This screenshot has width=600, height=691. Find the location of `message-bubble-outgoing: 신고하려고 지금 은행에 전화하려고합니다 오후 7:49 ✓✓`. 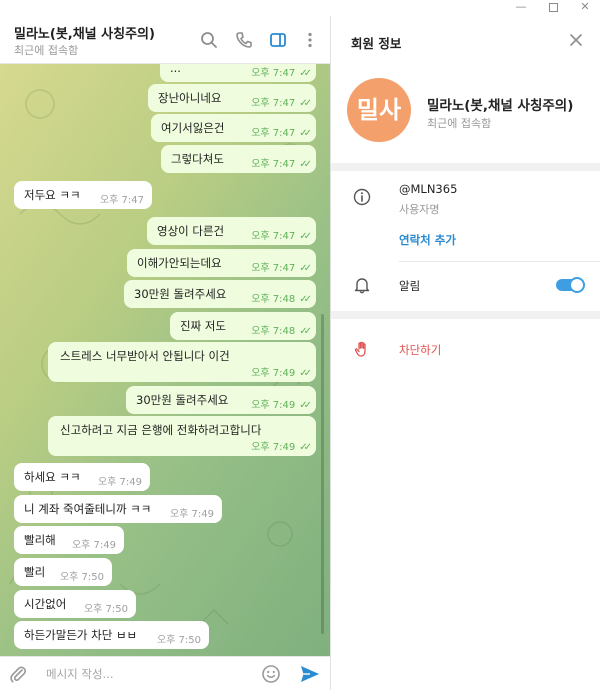

message-bubble-outgoing: 신고하려고 지금 은행에 전화하려고합니다 오후 7:49 ✓✓ is located at coordinates (182, 436).